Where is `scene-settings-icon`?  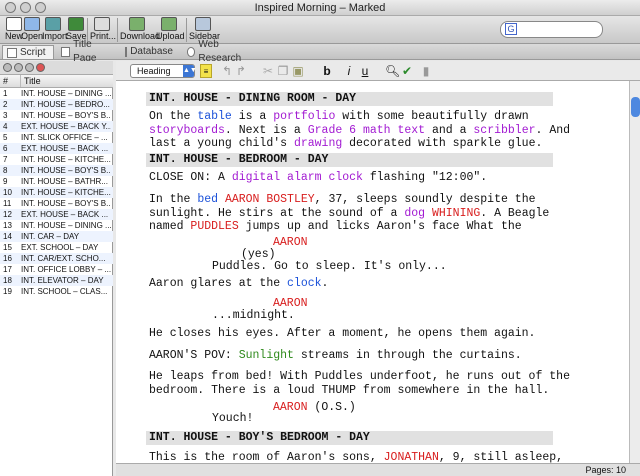
scene-settings-icon is located at coordinates (29, 67).